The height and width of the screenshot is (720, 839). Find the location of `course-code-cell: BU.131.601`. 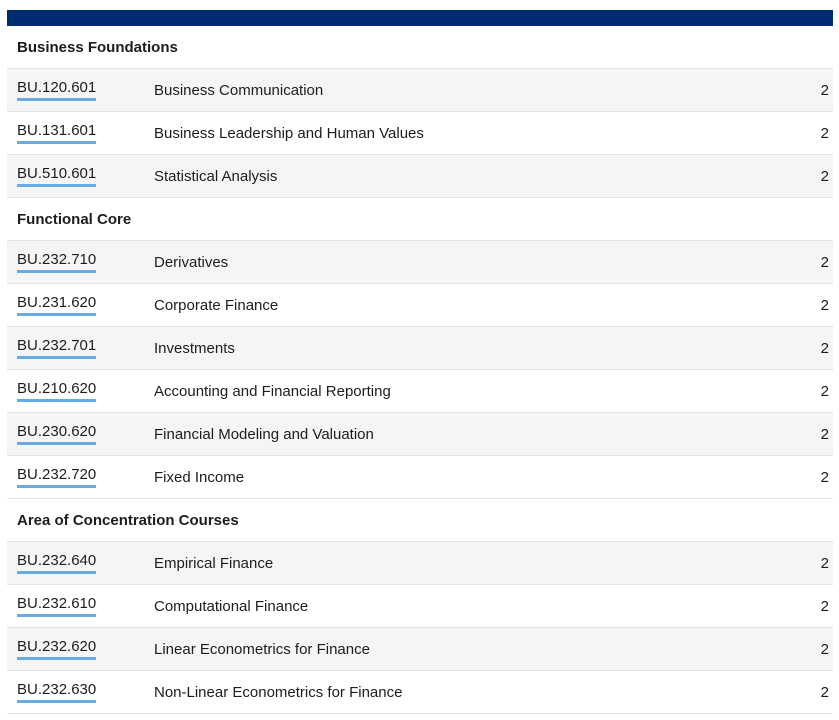

course-code-cell: BU.131.601 is located at coordinates (80, 133).